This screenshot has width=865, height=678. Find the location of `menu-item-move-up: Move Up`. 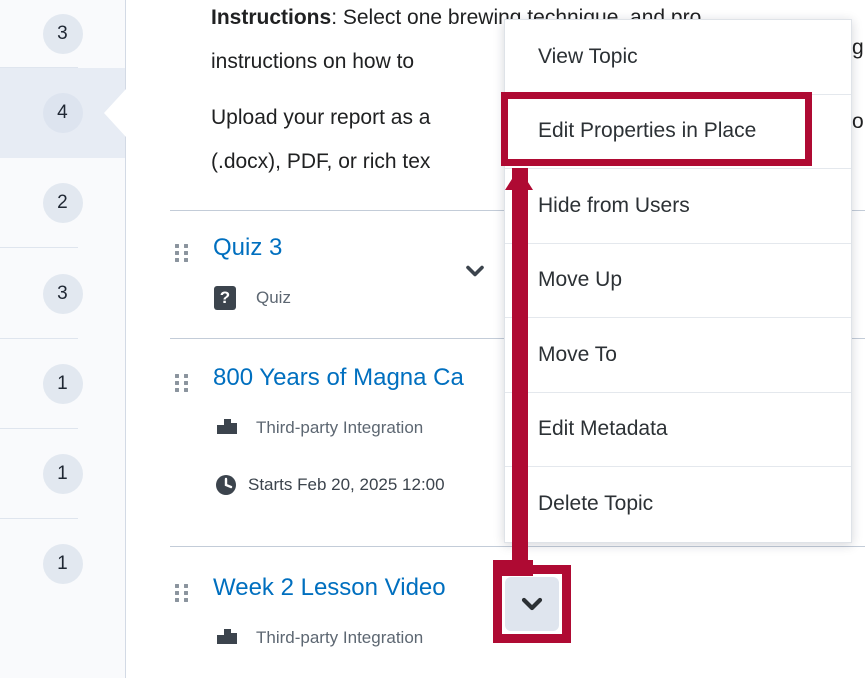

menu-item-move-up: Move Up is located at coordinates (678, 280).